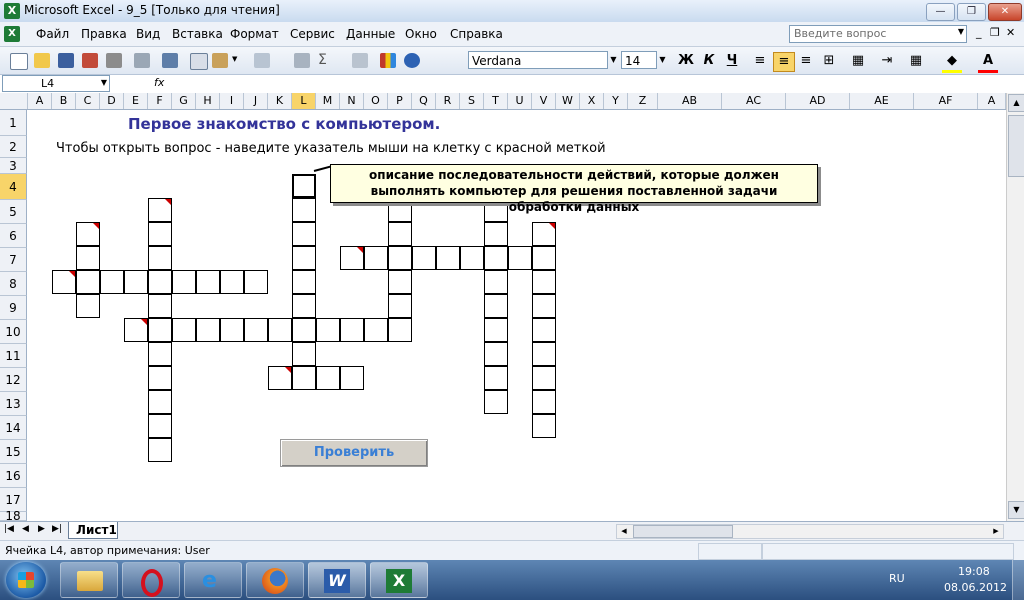  Describe the element at coordinates (13, 476) in the screenshot. I see `row-header-16: 16` at that location.